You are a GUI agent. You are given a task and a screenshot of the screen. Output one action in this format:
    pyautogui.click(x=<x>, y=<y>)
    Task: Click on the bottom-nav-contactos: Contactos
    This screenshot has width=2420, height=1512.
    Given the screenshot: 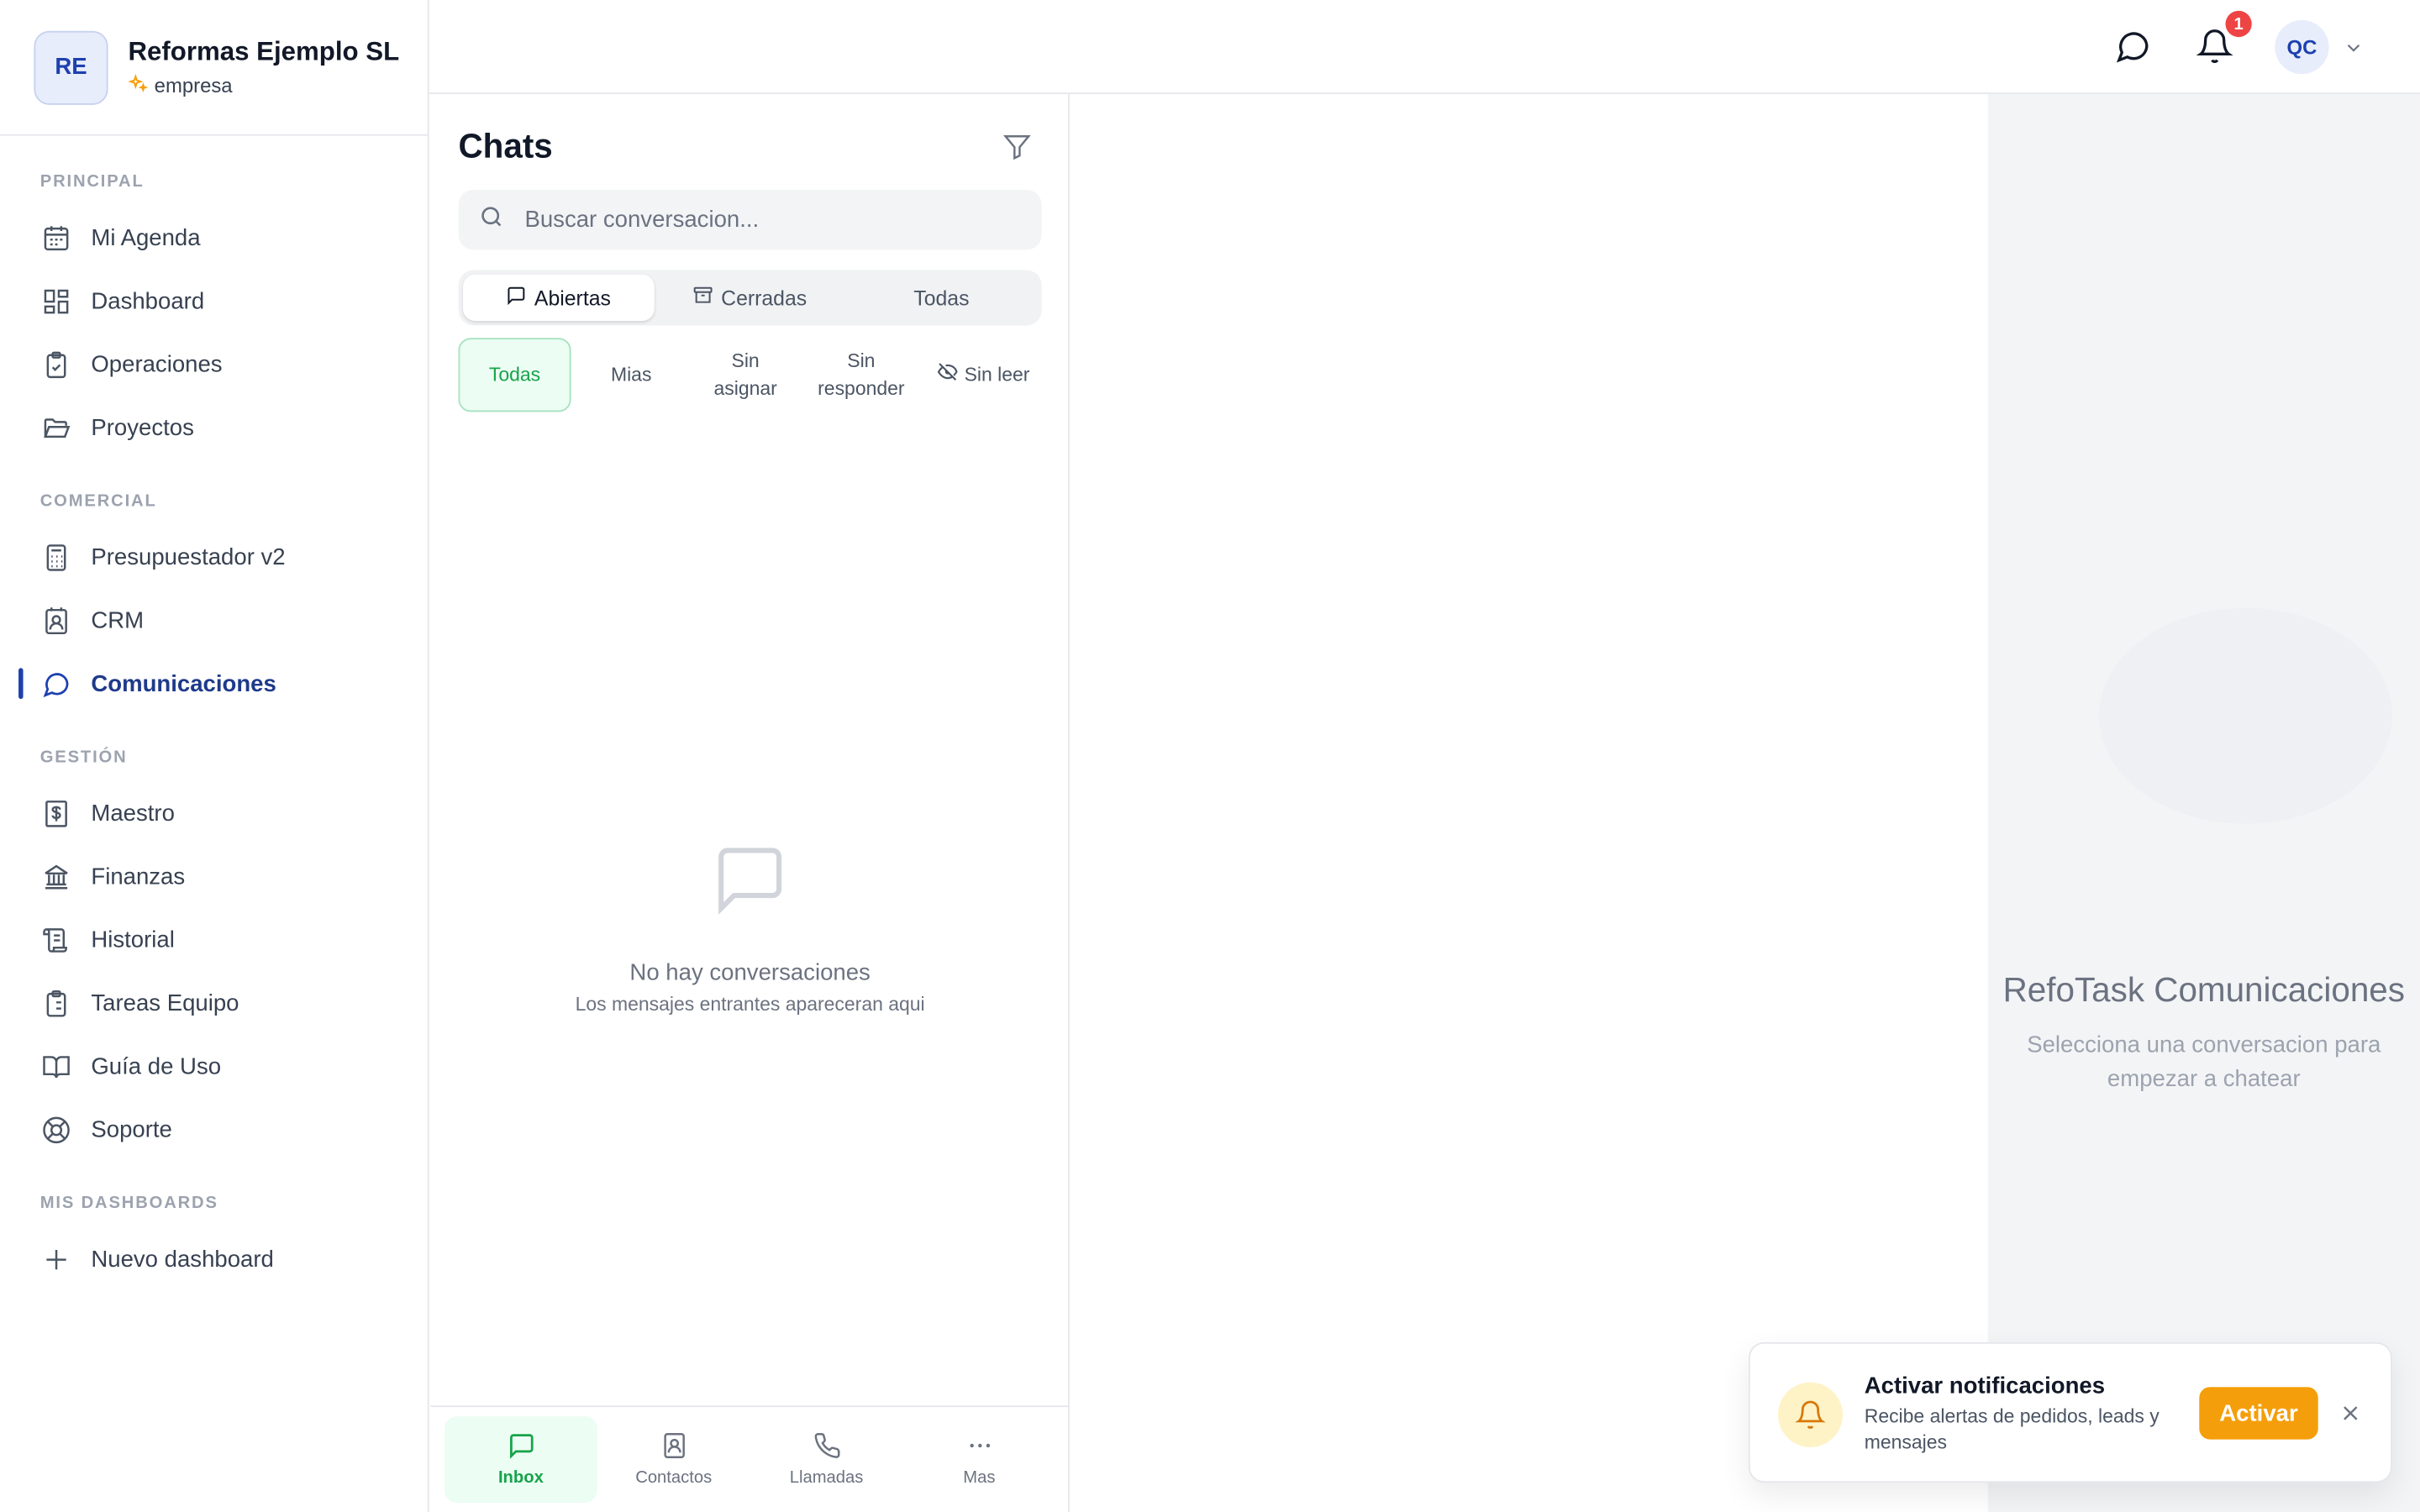 What is the action you would take?
    pyautogui.click(x=673, y=1459)
    